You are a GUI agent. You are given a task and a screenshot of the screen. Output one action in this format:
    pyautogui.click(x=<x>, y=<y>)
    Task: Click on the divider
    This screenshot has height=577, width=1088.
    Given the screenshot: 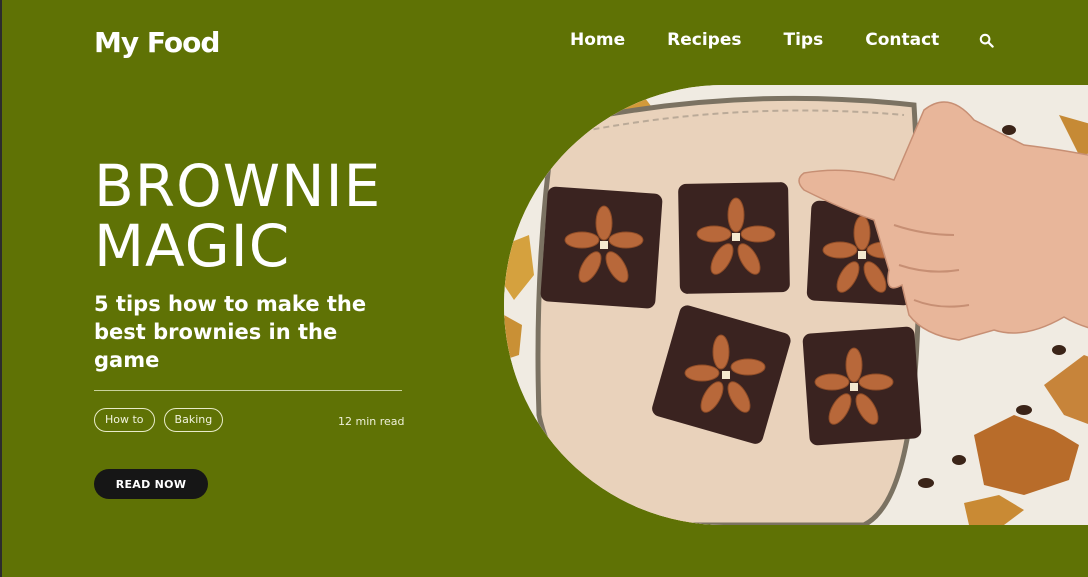 What is the action you would take?
    pyautogui.click(x=248, y=390)
    